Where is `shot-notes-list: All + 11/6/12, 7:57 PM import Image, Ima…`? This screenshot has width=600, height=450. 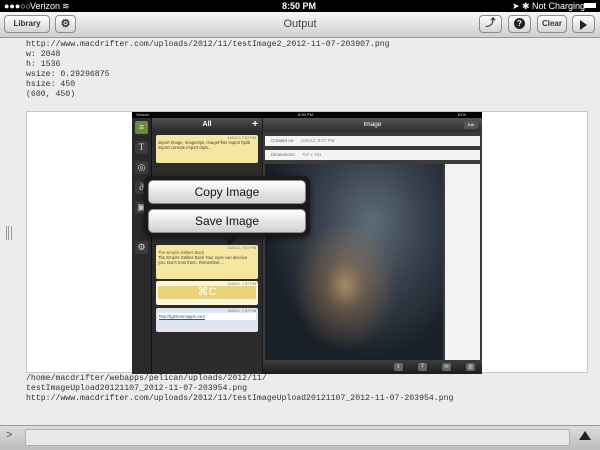 shot-notes-list: All + 11/6/12, 7:57 PM import Image, Ima… is located at coordinates (207, 246).